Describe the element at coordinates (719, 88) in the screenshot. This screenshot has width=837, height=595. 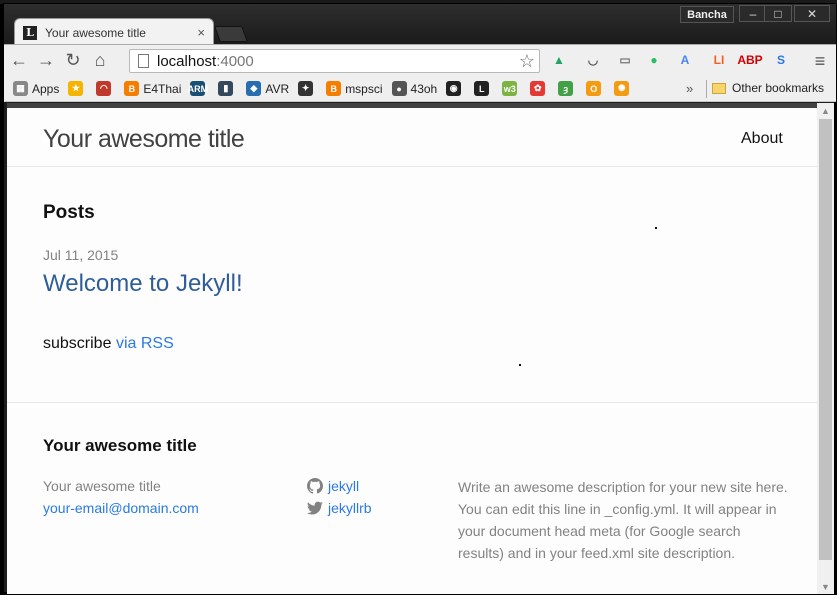
I see `folder-icon` at that location.